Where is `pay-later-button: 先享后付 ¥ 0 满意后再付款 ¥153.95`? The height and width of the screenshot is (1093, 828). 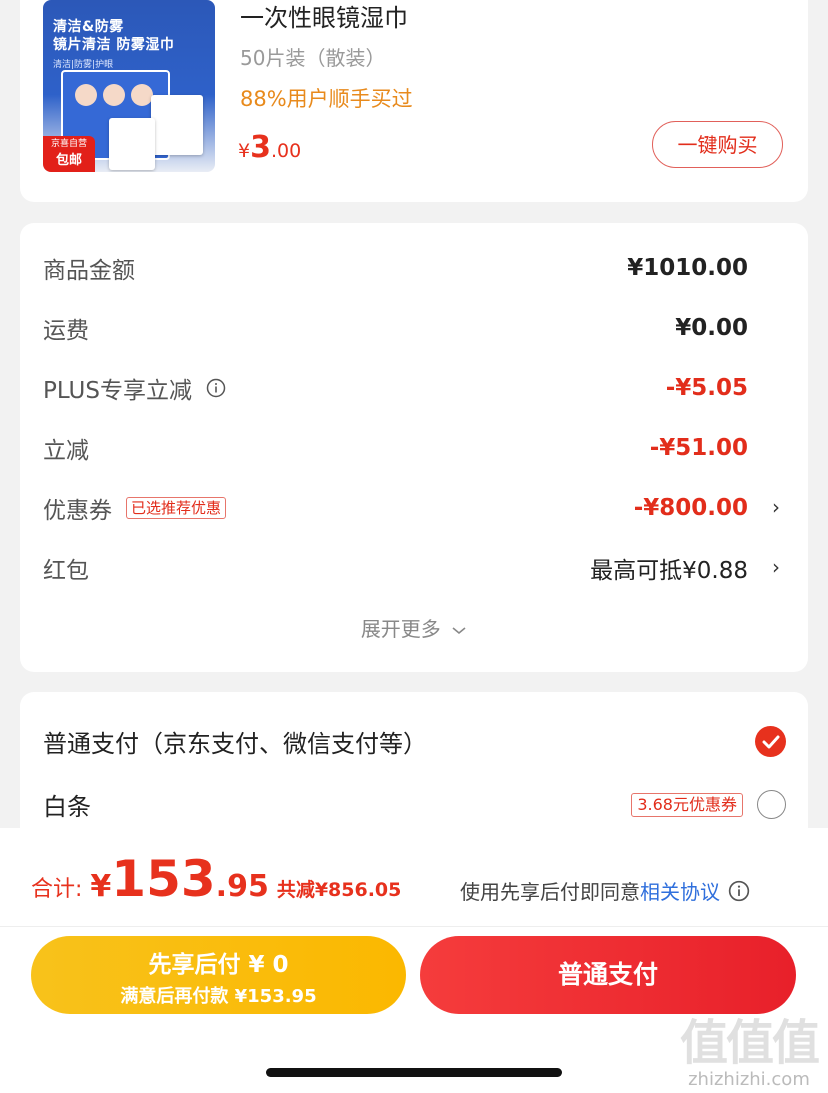
pay-later-button: 先享后付 ¥ 0 满意后再付款 ¥153.95 is located at coordinates (218, 975).